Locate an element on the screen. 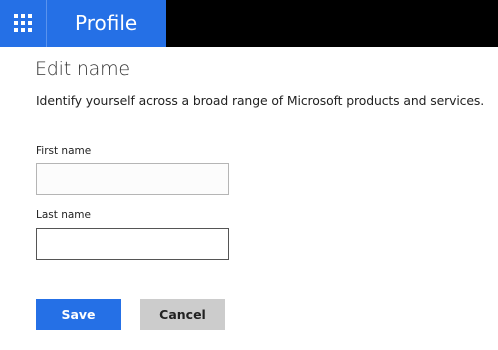 The height and width of the screenshot is (350, 498). app-launcher-button is located at coordinates (23, 23).